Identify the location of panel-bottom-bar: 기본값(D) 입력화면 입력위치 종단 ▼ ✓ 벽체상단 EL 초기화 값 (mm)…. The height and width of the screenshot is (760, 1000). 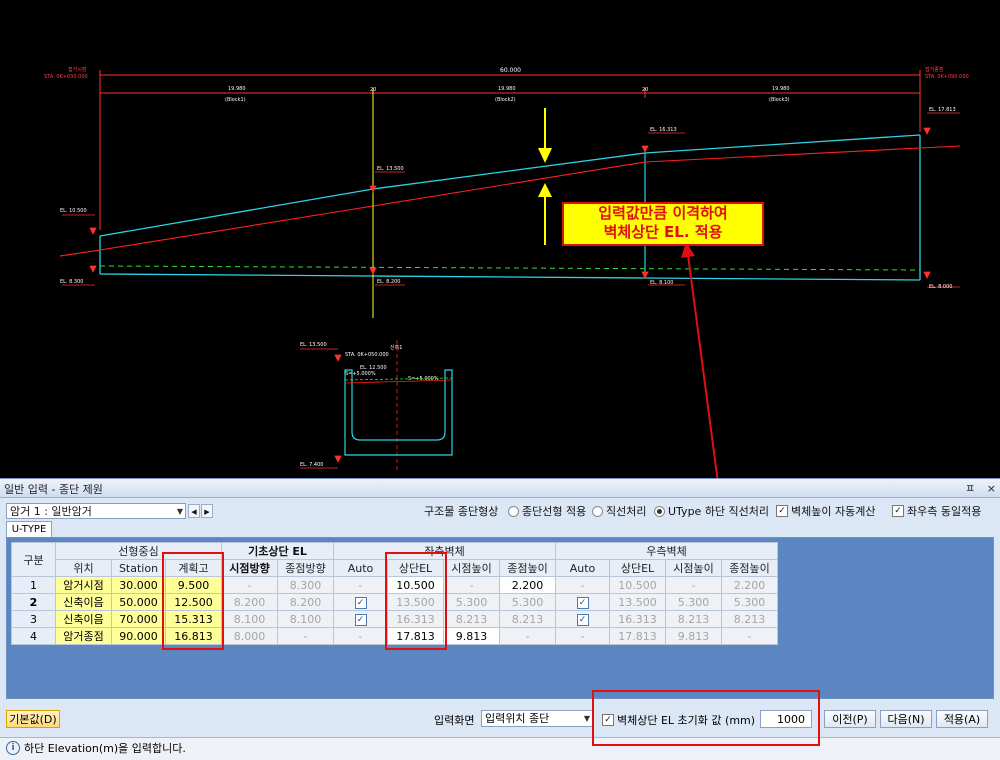
(500, 720).